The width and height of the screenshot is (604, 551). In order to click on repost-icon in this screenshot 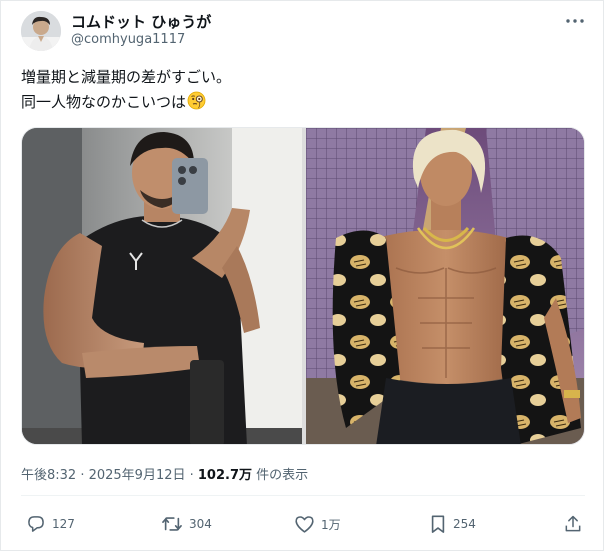, I will do `click(172, 524)`.